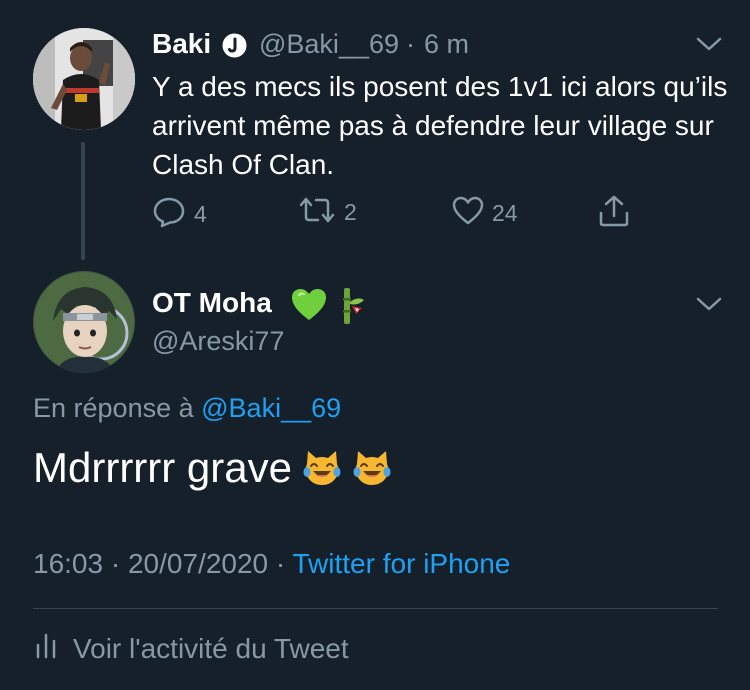  I want to click on reply-context: En réponse à @Baki__69, so click(187, 408).